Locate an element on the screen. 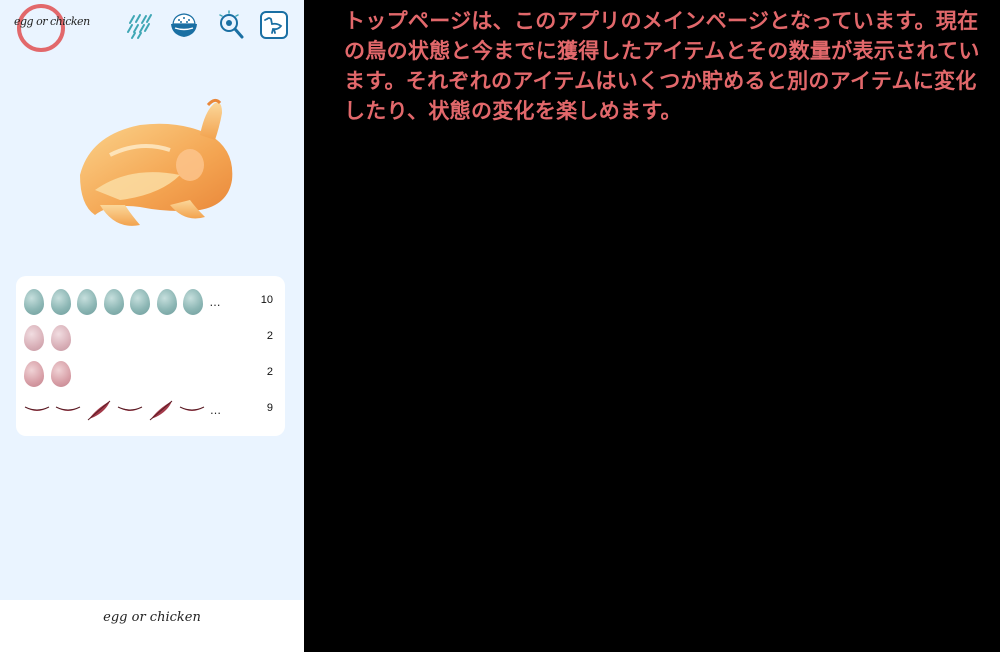 Image resolution: width=1000 pixels, height=652 pixels. rice-bowl-icon is located at coordinates (184, 25).